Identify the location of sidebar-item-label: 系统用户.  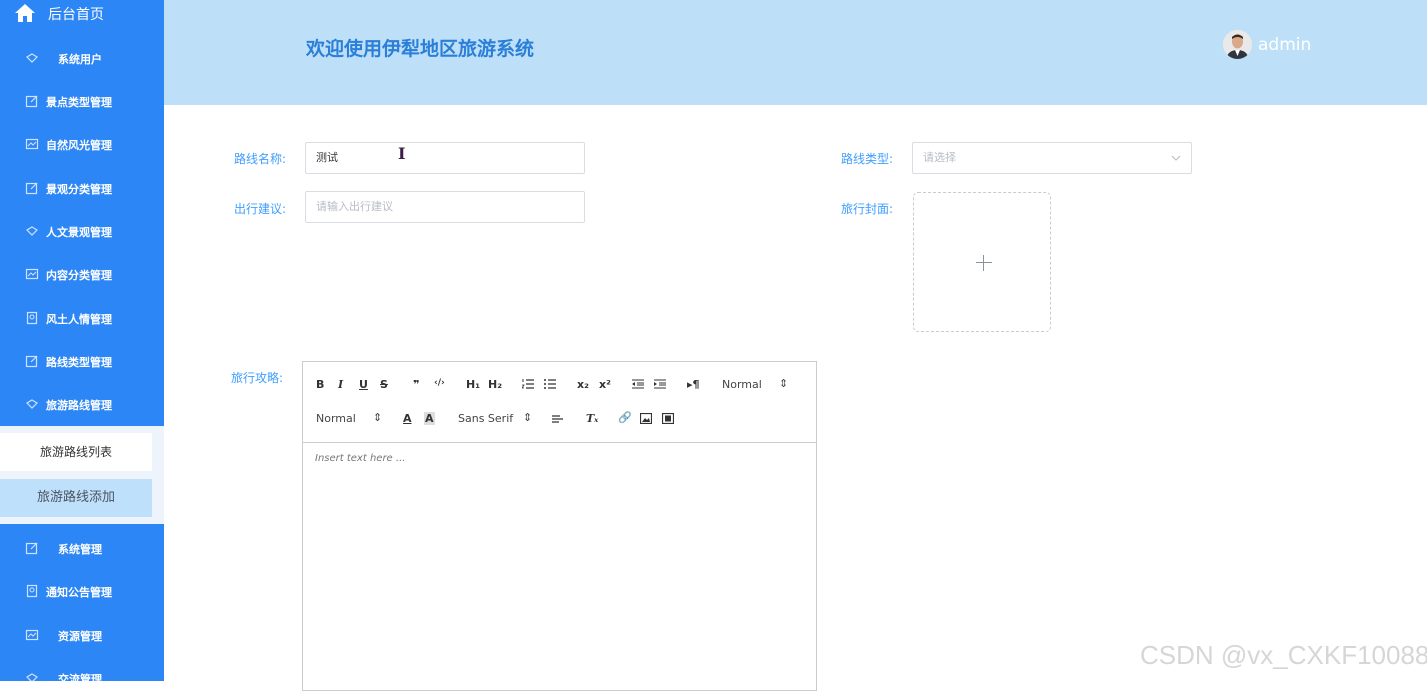
(80, 59).